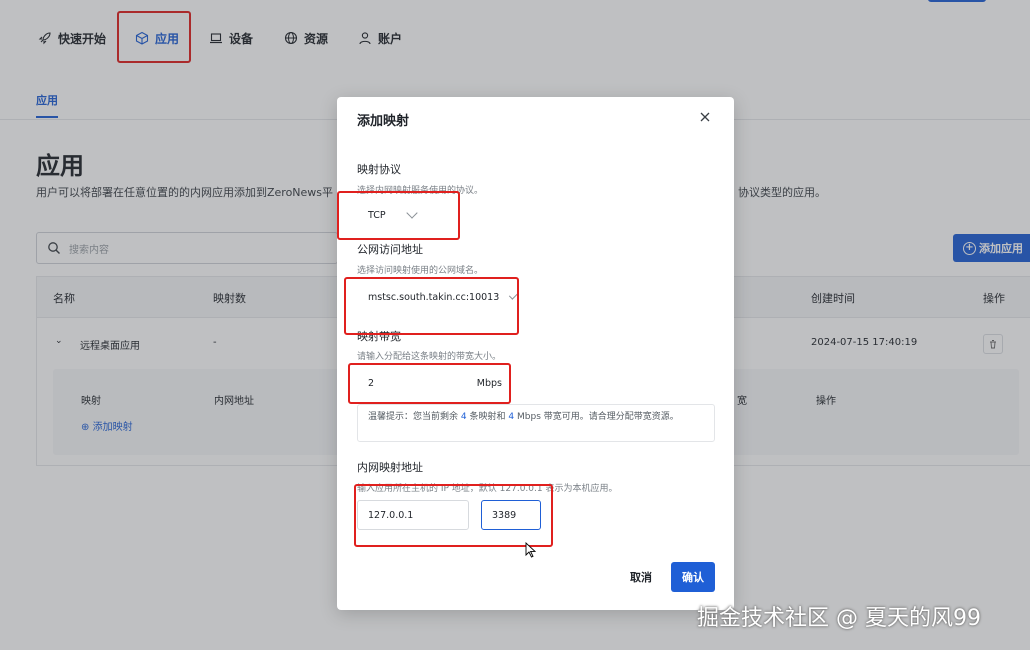 The image size is (1030, 650). What do you see at coordinates (511, 417) in the screenshot?
I see `tip-remaining-bandwidth: 4` at bounding box center [511, 417].